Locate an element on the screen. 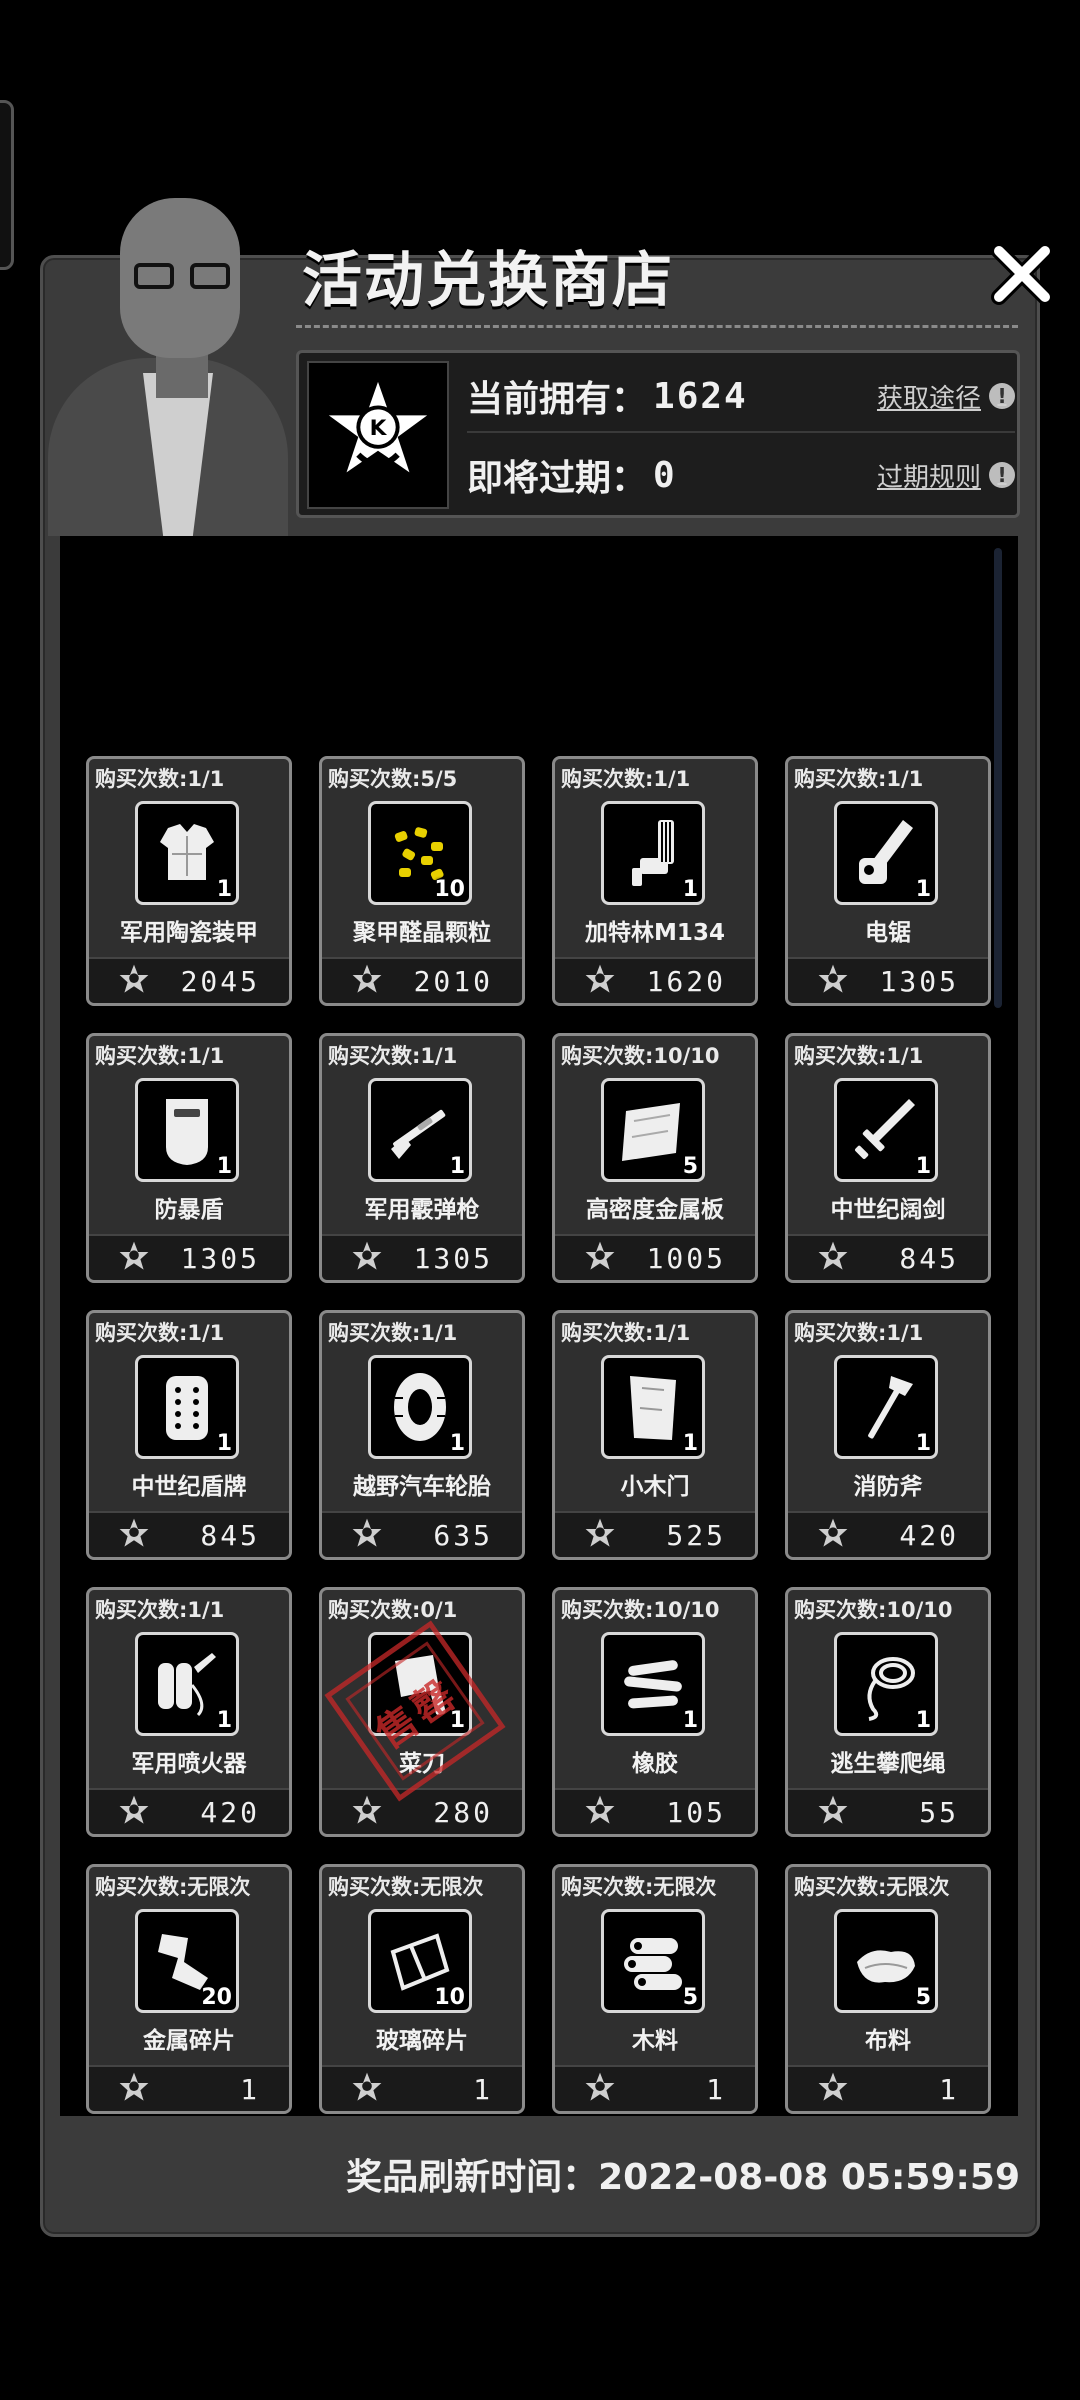 The width and height of the screenshot is (1080, 2400). close-button is located at coordinates (1022, 274).